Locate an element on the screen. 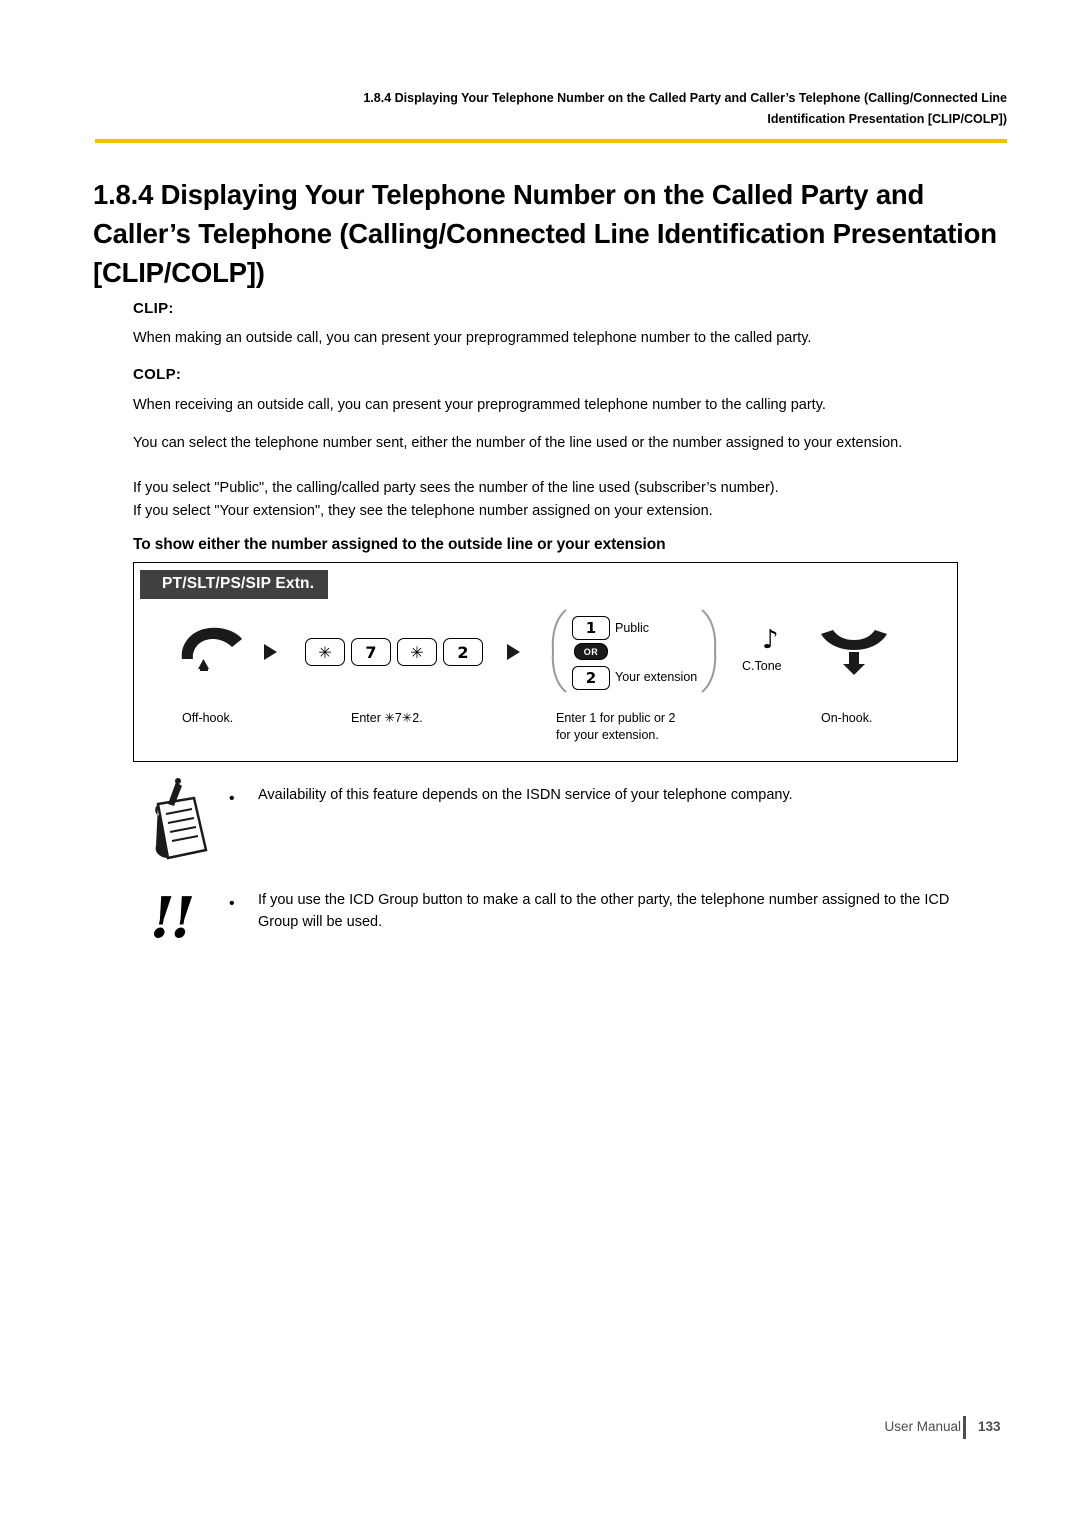 Image resolution: width=1080 pixels, height=1527 pixels. key-7: 7 is located at coordinates (371, 652).